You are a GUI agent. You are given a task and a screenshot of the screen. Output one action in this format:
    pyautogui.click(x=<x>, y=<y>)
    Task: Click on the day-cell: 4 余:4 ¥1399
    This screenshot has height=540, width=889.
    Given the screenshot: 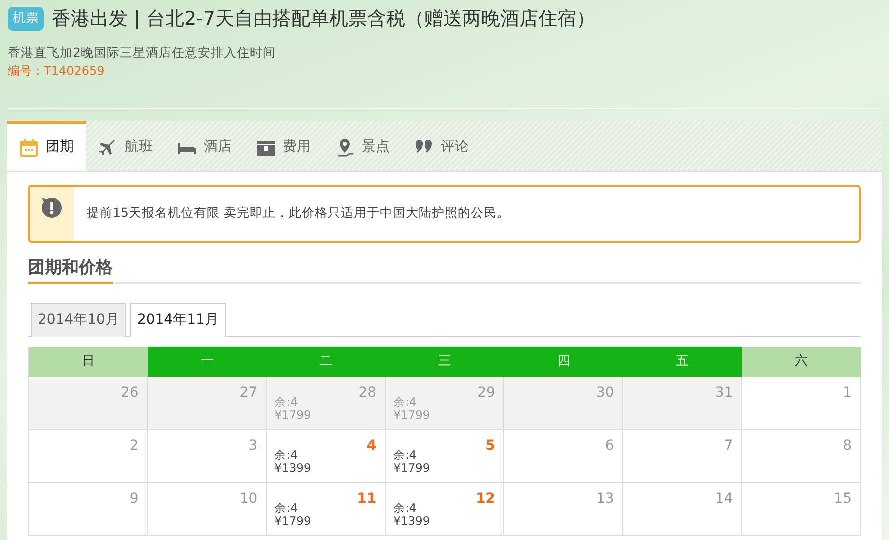 What is the action you would take?
    pyautogui.click(x=326, y=456)
    